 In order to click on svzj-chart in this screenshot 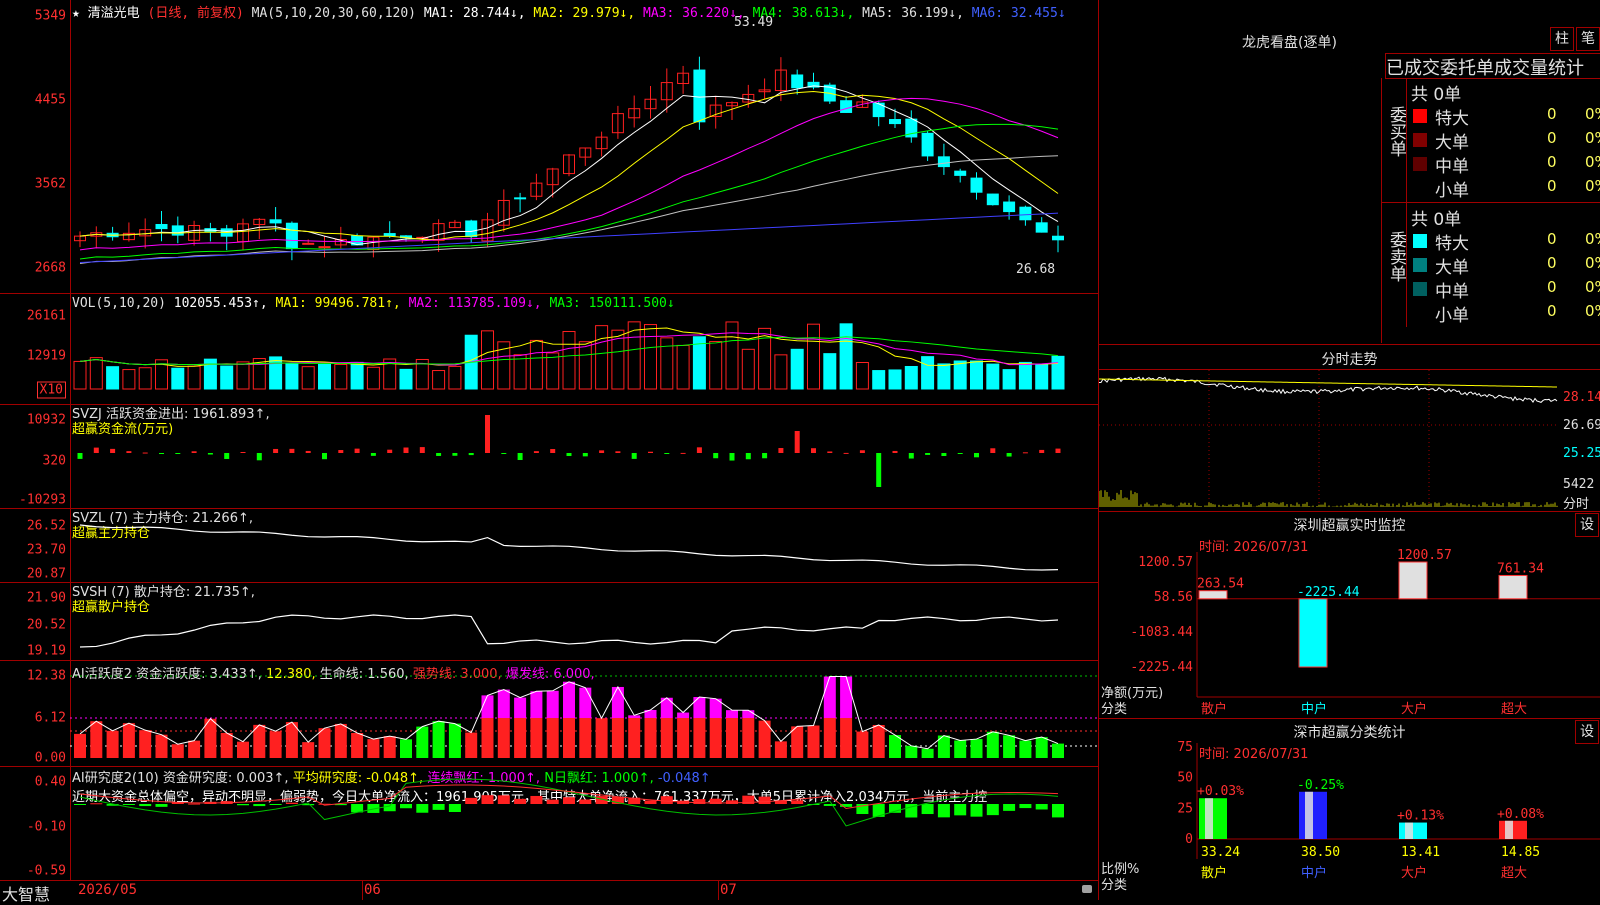, I will do `click(549, 456)`.